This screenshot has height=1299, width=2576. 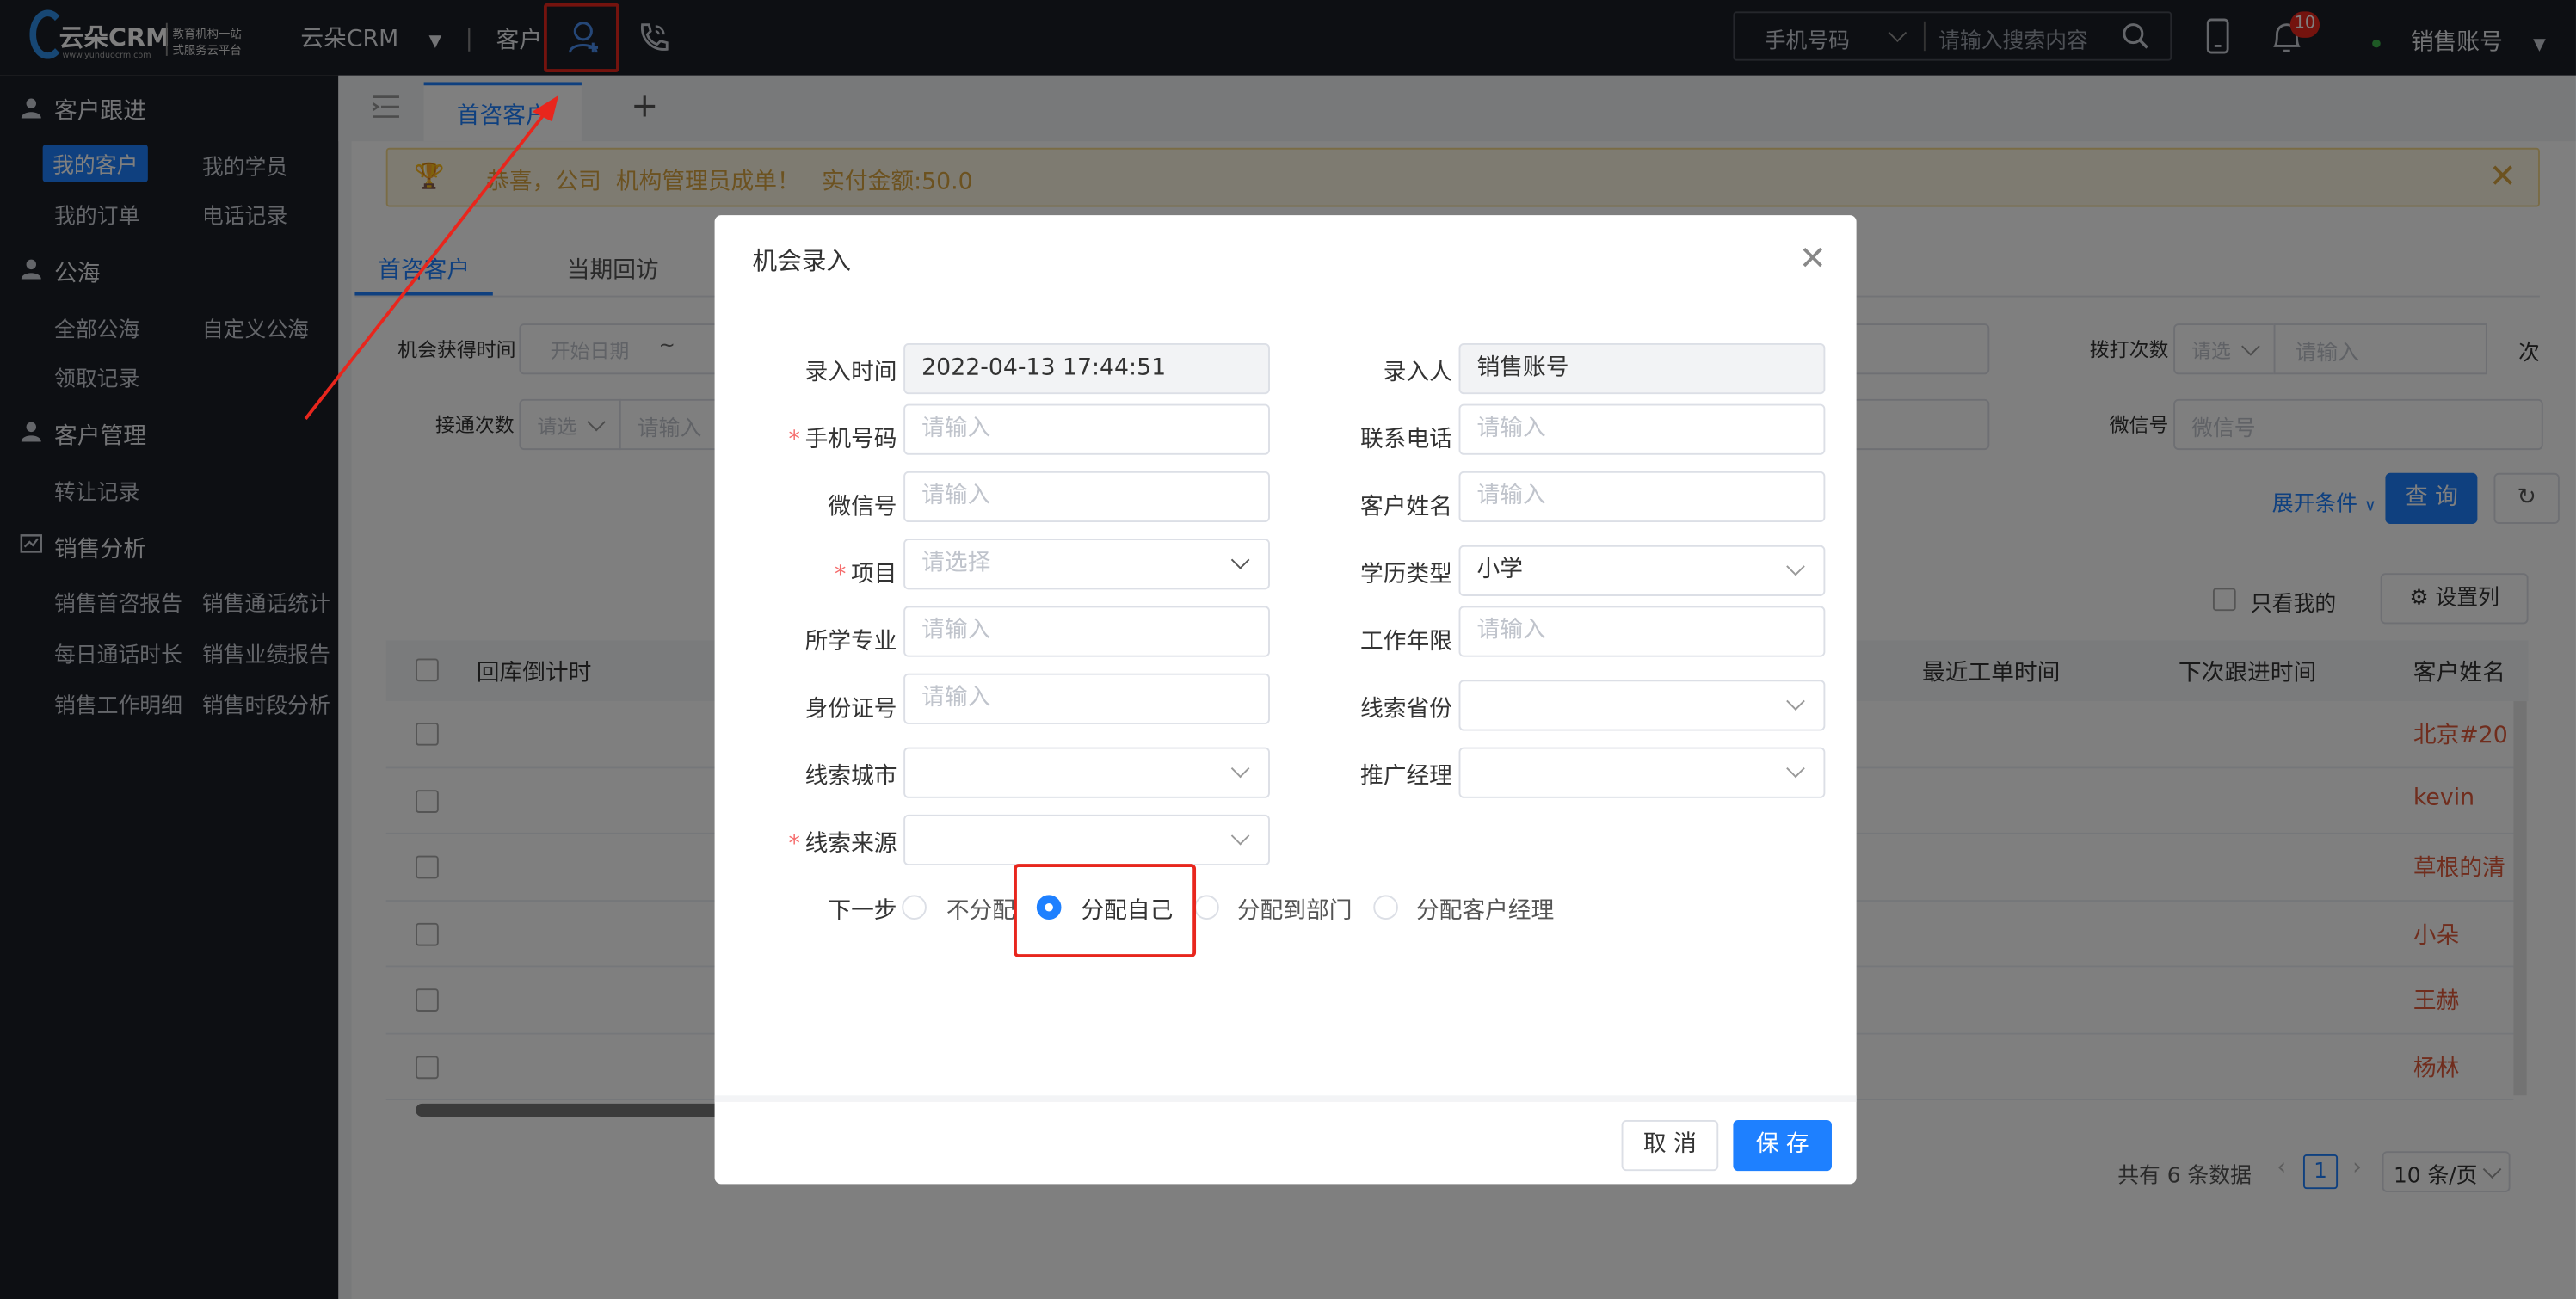 What do you see at coordinates (851, 642) in the screenshot?
I see `major-label: 所学专业` at bounding box center [851, 642].